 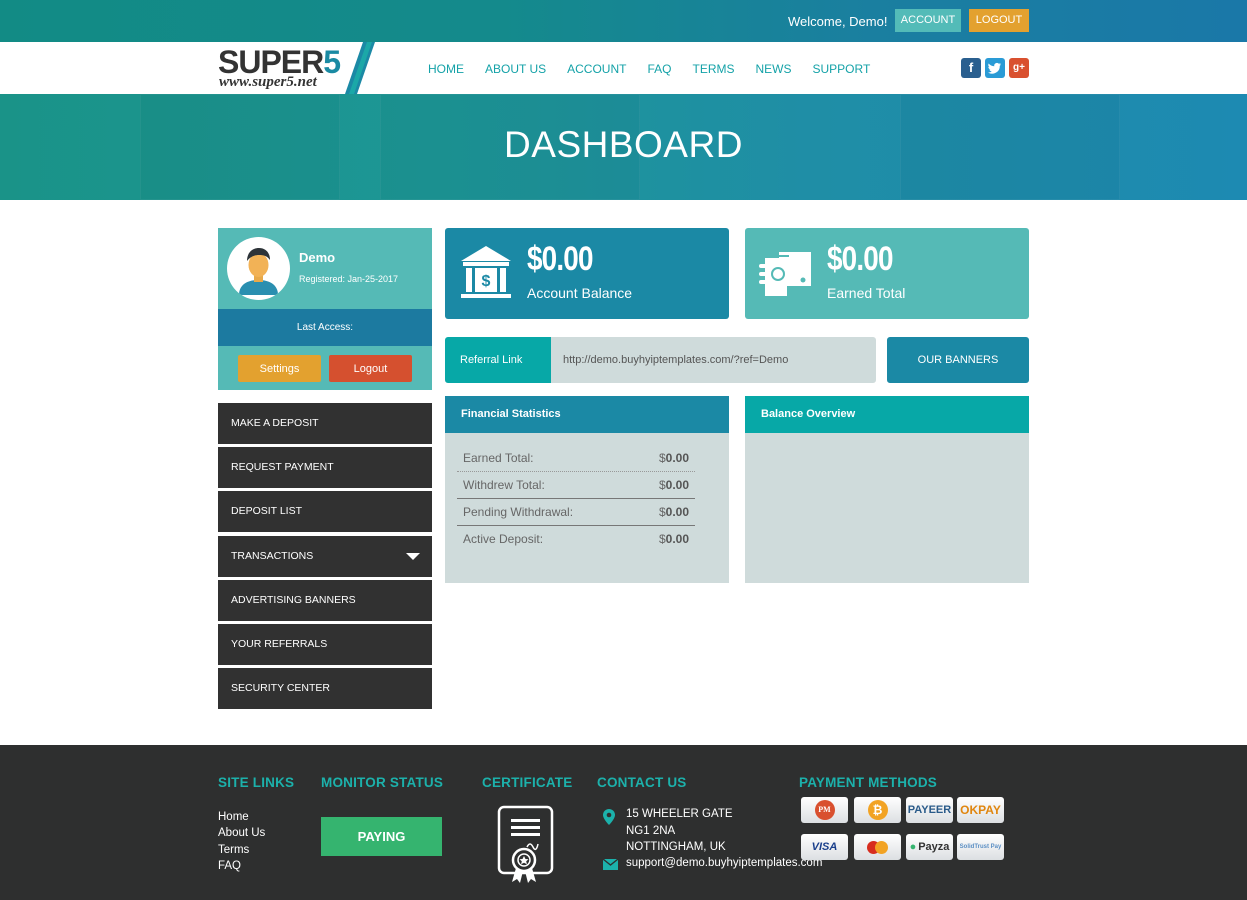 I want to click on menu-item-label: YOUR REFERRALS, so click(x=279, y=643).